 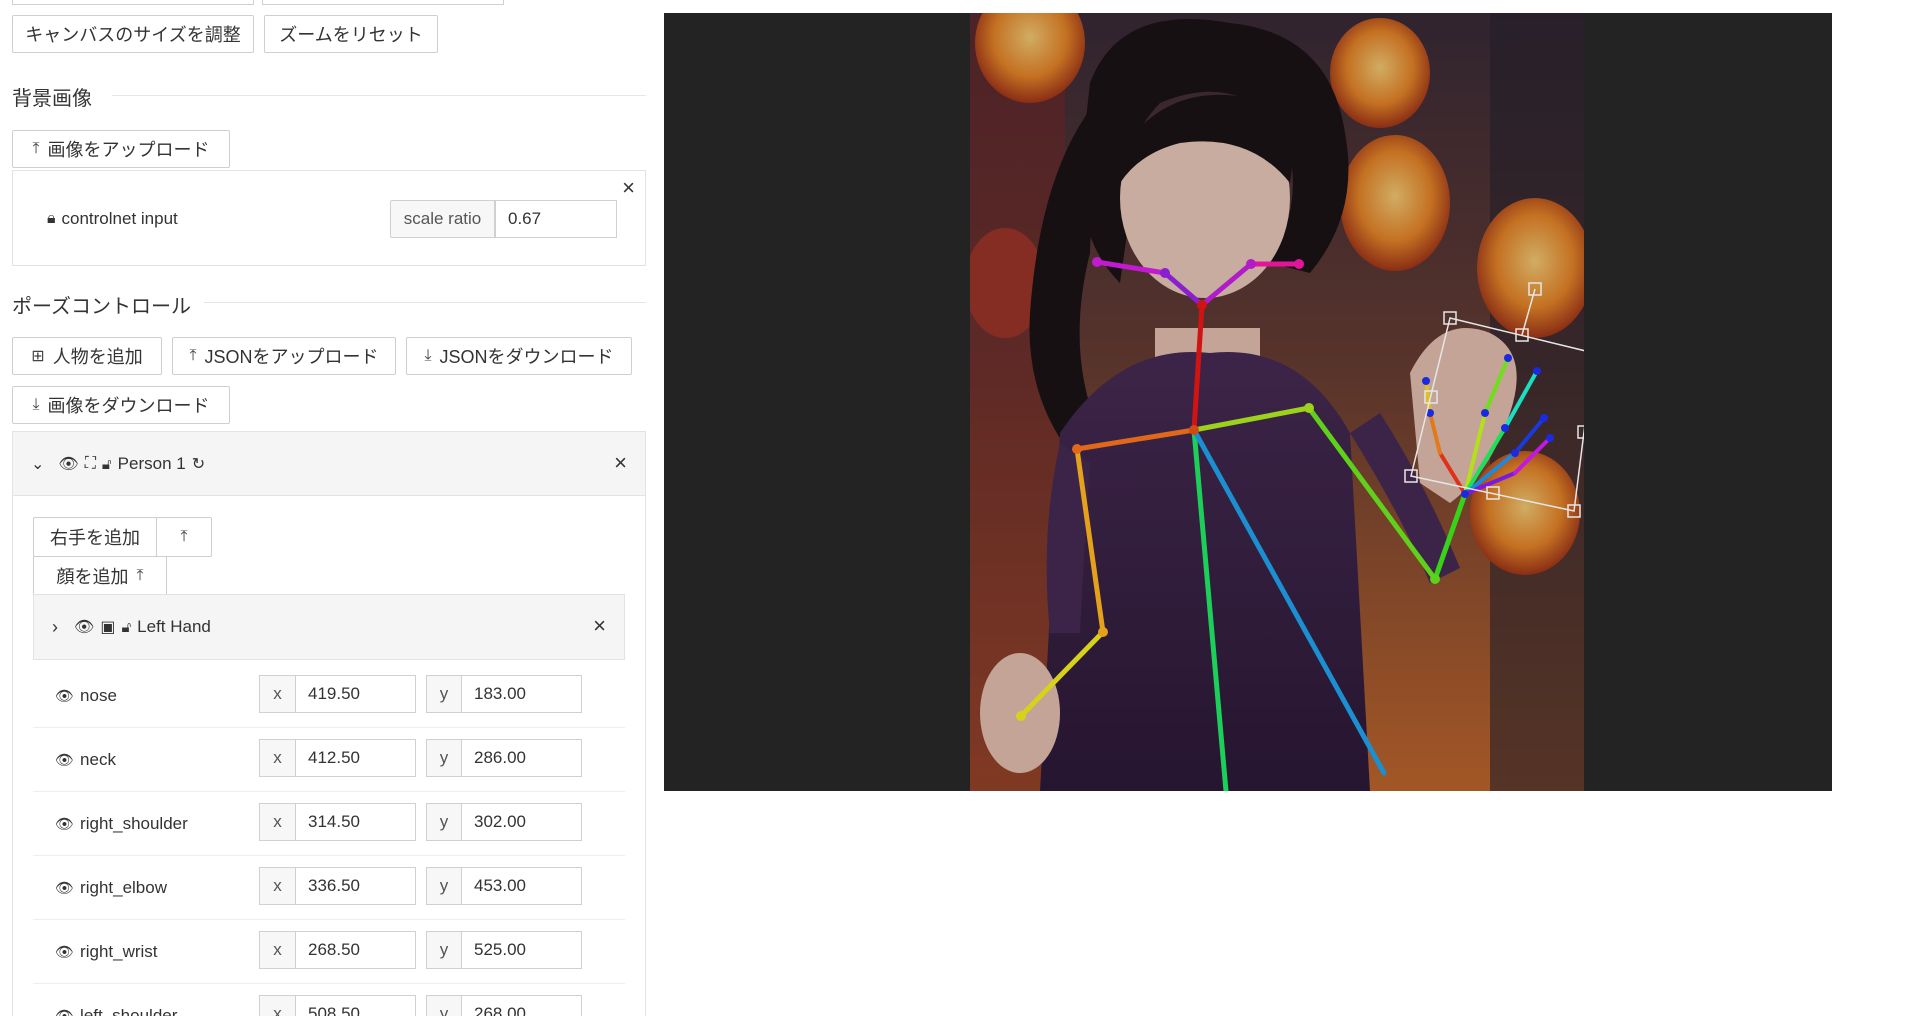 What do you see at coordinates (87, 356) in the screenshot?
I see `add-person-button: ⊞ 人物を追加` at bounding box center [87, 356].